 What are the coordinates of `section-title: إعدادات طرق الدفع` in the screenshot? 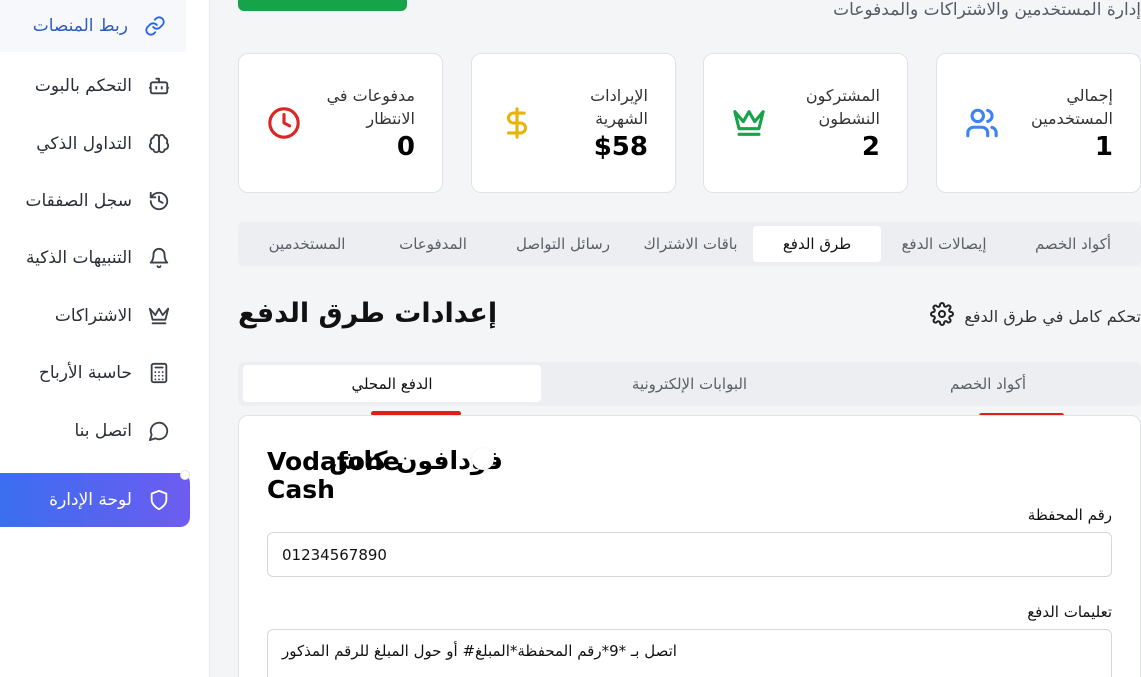 It's located at (368, 313).